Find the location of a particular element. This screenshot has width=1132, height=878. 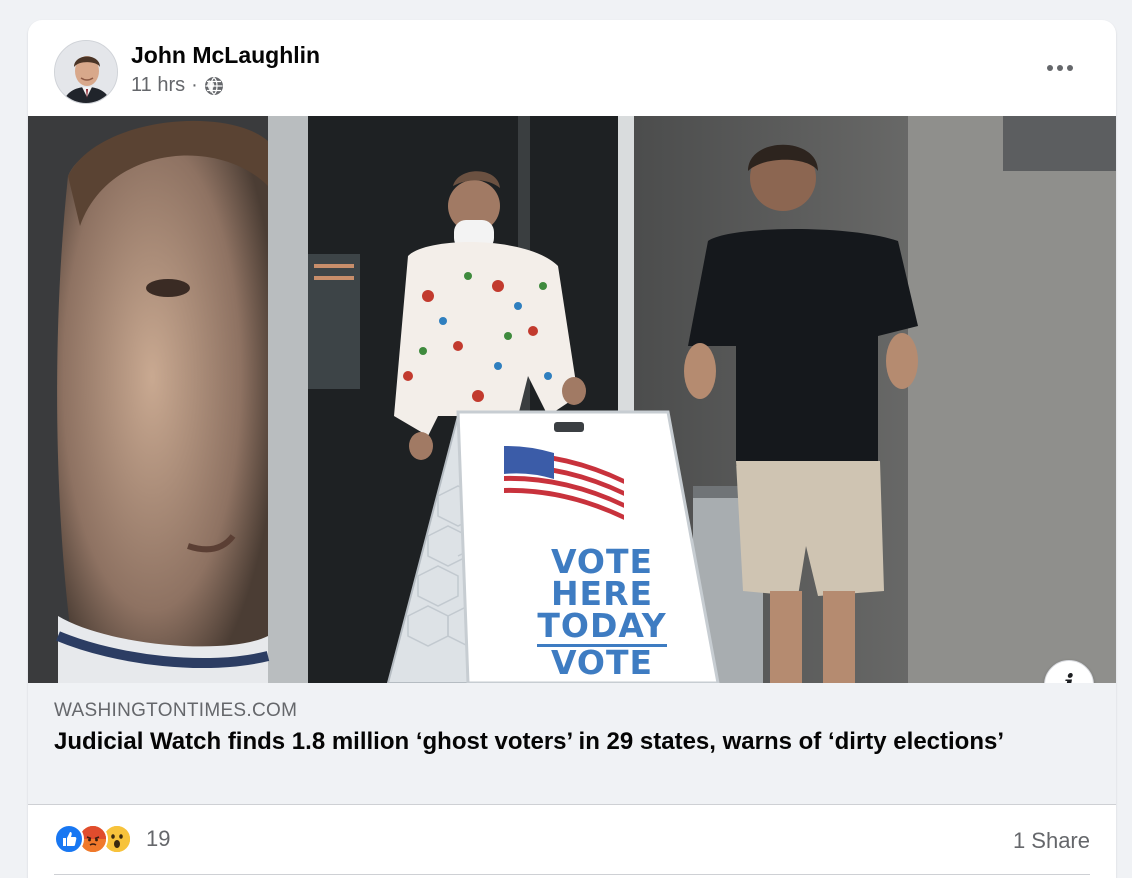

post-meta: 11 hrs · is located at coordinates (177, 85).